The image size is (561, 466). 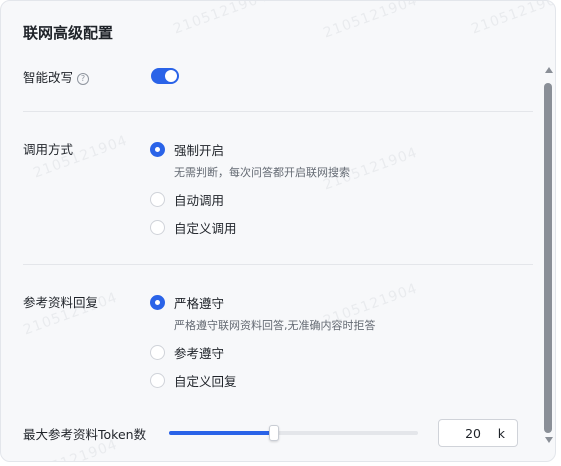 I want to click on reference-reply-option-label: 参考遵守, so click(x=199, y=353).